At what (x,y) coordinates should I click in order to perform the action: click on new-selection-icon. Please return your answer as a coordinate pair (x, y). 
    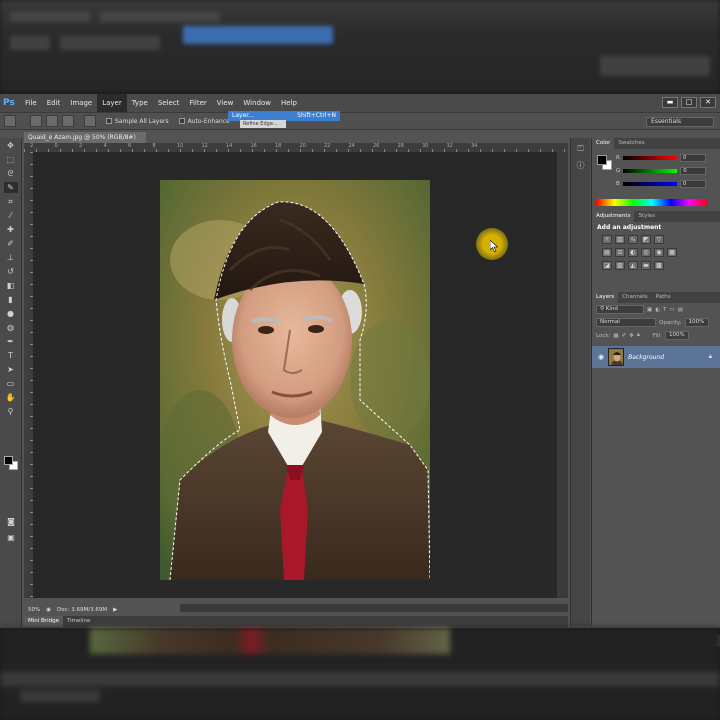
    Looking at the image, I should click on (36, 121).